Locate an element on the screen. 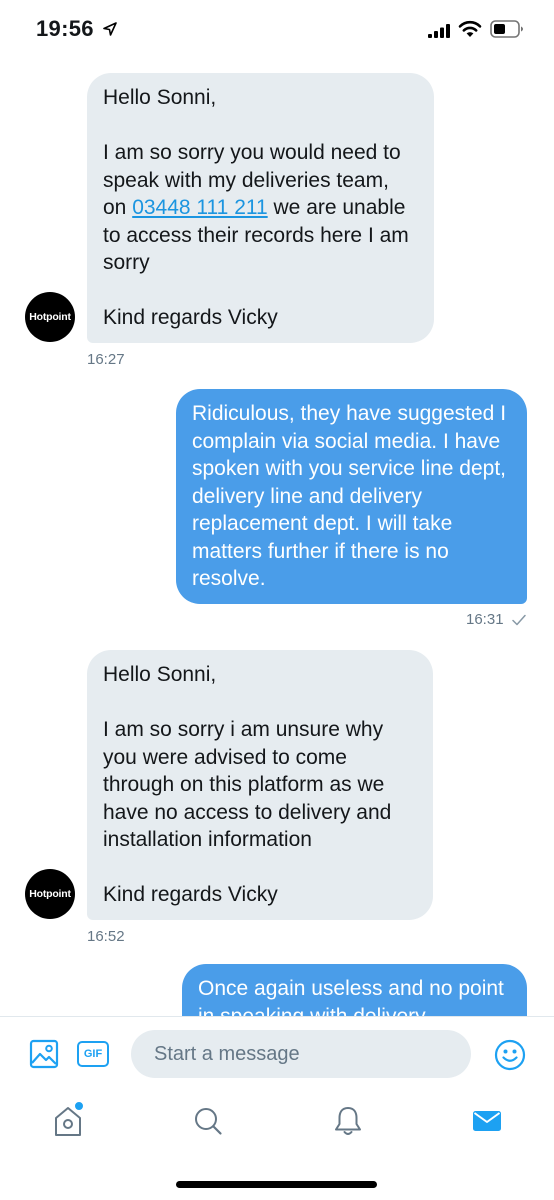  image-icon is located at coordinates (44, 1054).